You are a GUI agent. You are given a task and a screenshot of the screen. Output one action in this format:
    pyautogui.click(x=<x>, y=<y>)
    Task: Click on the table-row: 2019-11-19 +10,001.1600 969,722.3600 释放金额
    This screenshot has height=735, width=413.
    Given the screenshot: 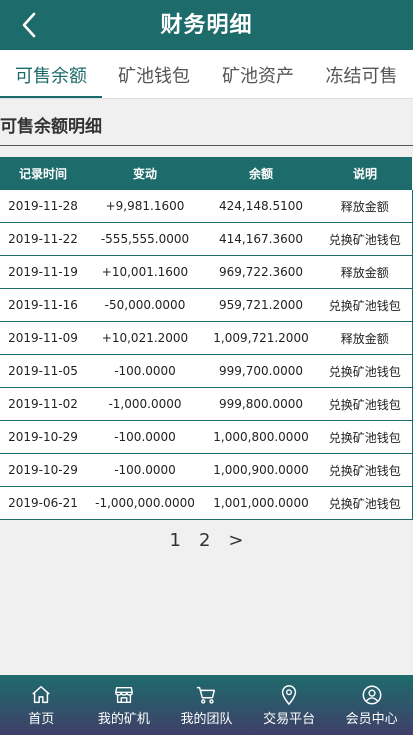 What is the action you would take?
    pyautogui.click(x=206, y=272)
    